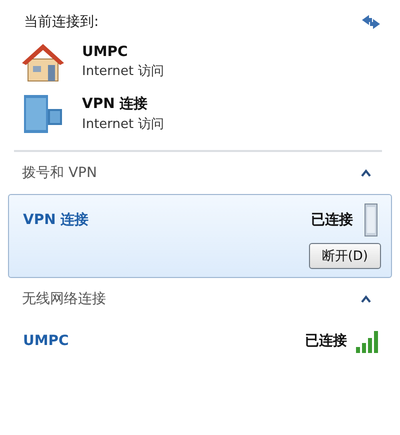 The width and height of the screenshot is (400, 435). I want to click on section-title: 无线网络连接, so click(64, 299).